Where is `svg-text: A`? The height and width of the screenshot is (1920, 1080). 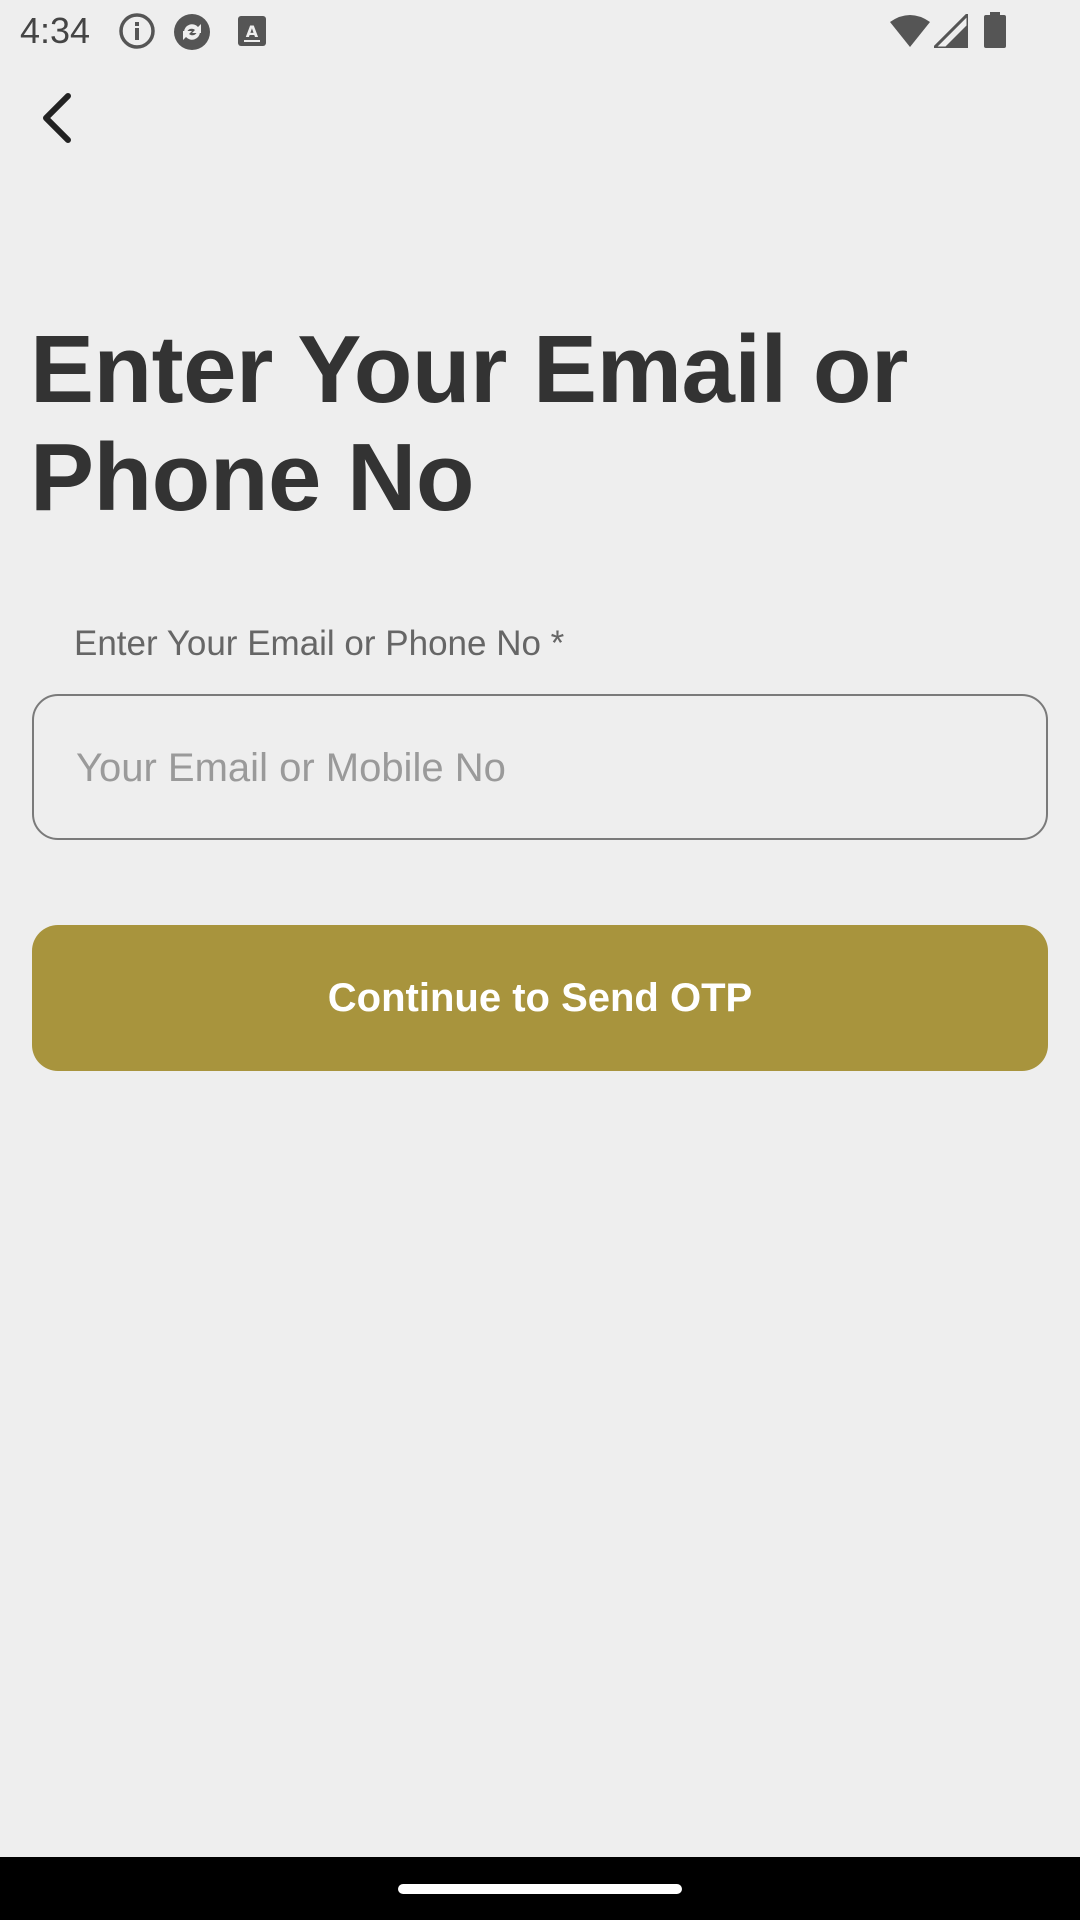
svg-text: A is located at coordinates (252, 31).